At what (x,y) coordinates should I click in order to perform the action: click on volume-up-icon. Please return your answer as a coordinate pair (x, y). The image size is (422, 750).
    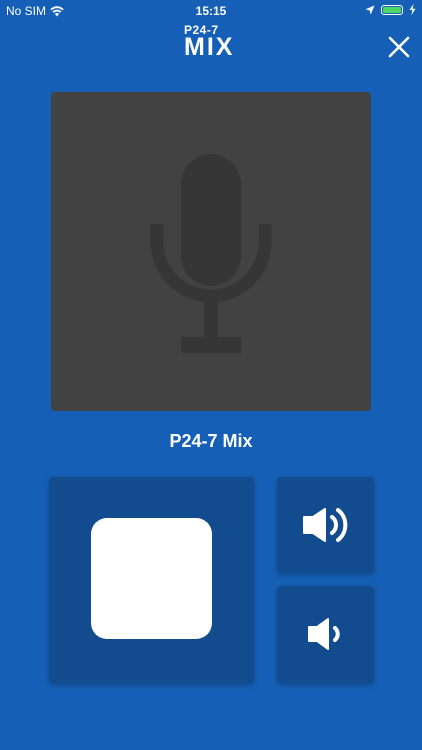
    Looking at the image, I should click on (325, 525).